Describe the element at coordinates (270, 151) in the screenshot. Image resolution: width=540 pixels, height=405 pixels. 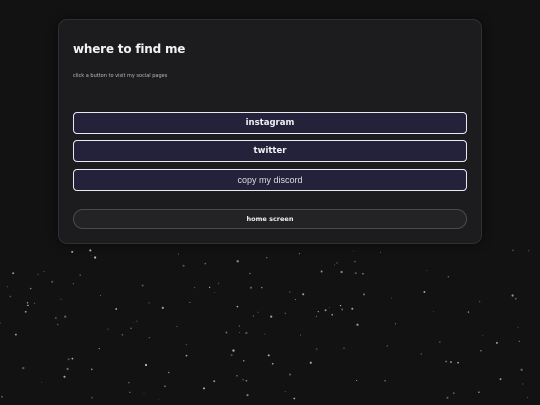
I see `twitter-button: twitter` at that location.